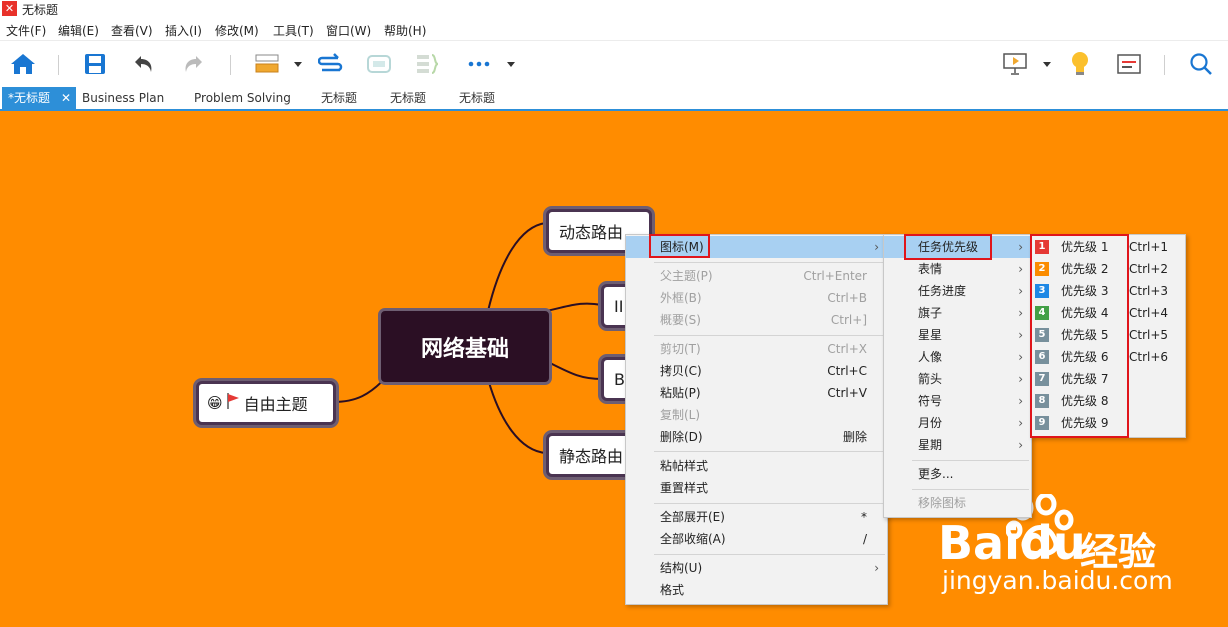  What do you see at coordinates (756, 276) in the screenshot?
I see `menu-item-parent-topic: 父主题(P) Ctrl+Enter` at bounding box center [756, 276].